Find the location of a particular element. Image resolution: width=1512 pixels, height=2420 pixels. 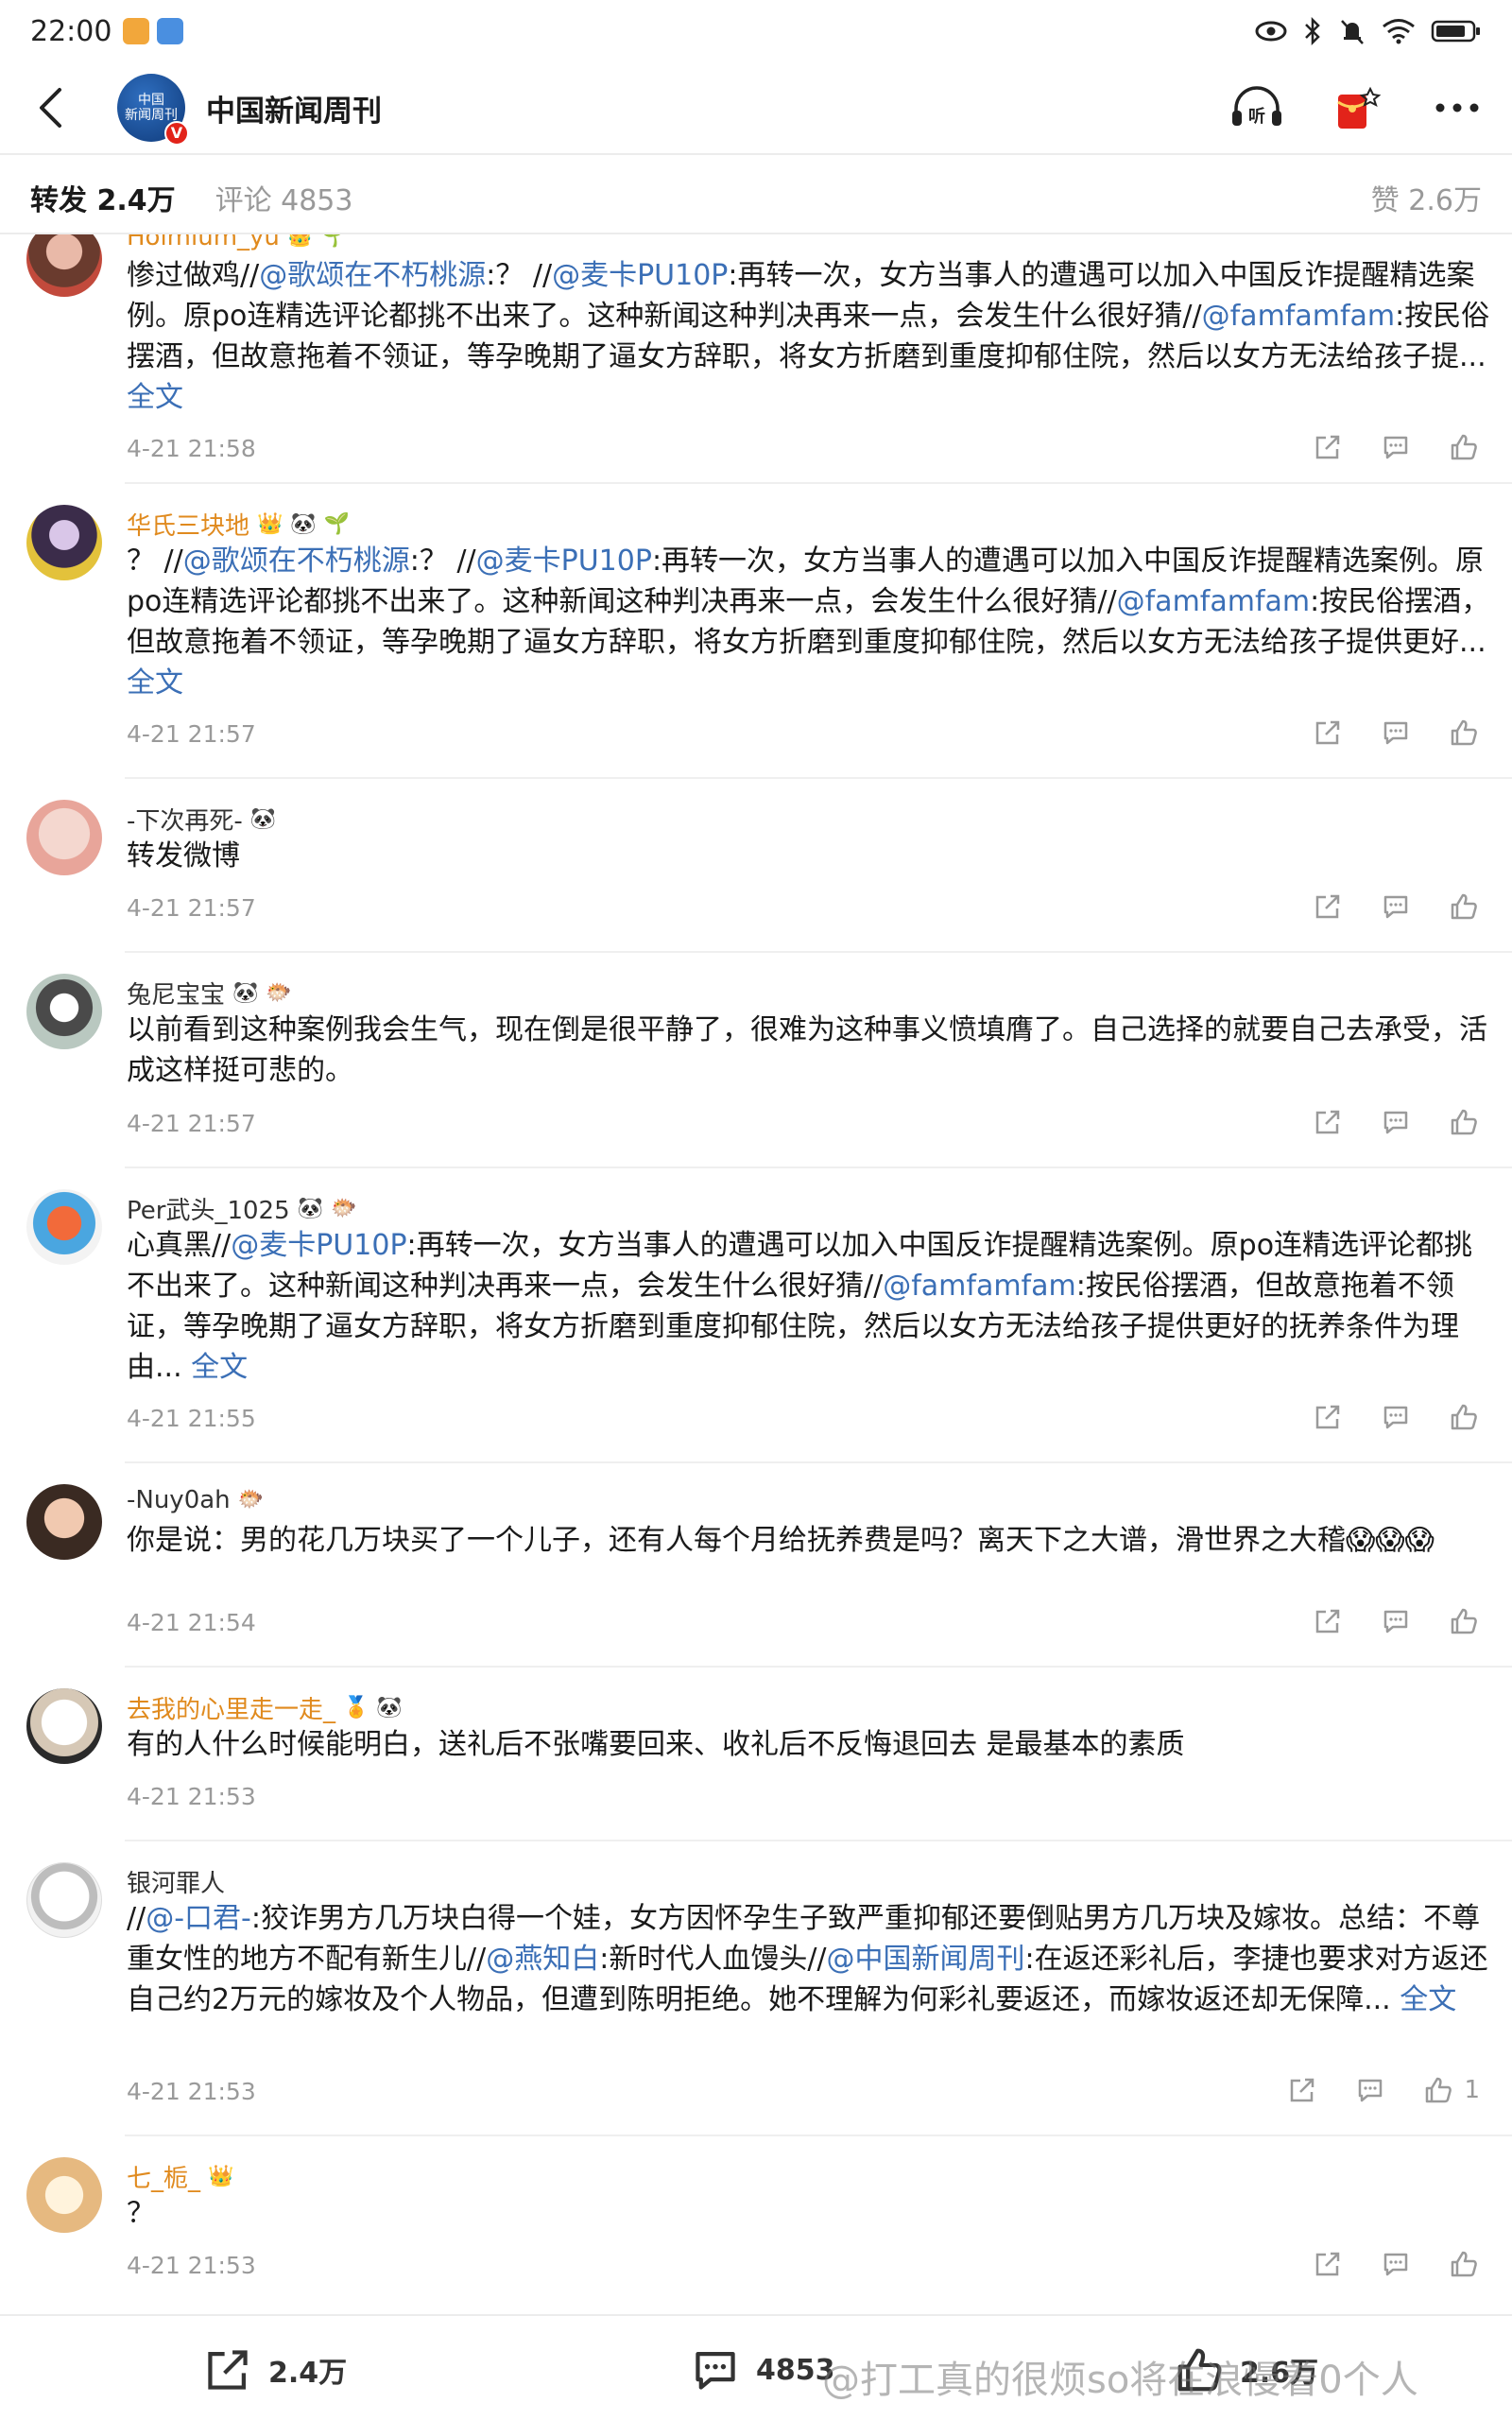

account-avatar-text: 中国 新闻周刊 is located at coordinates (151, 108).